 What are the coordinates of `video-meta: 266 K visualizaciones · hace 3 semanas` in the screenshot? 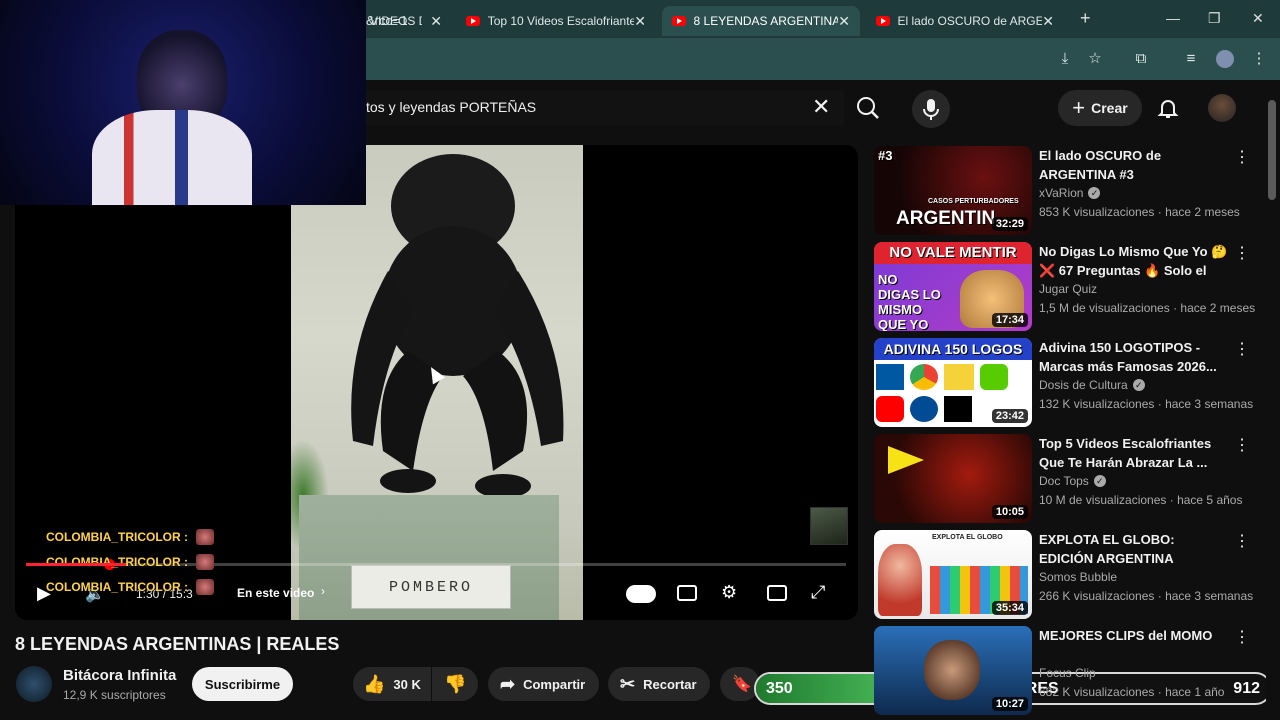 It's located at (1146, 596).